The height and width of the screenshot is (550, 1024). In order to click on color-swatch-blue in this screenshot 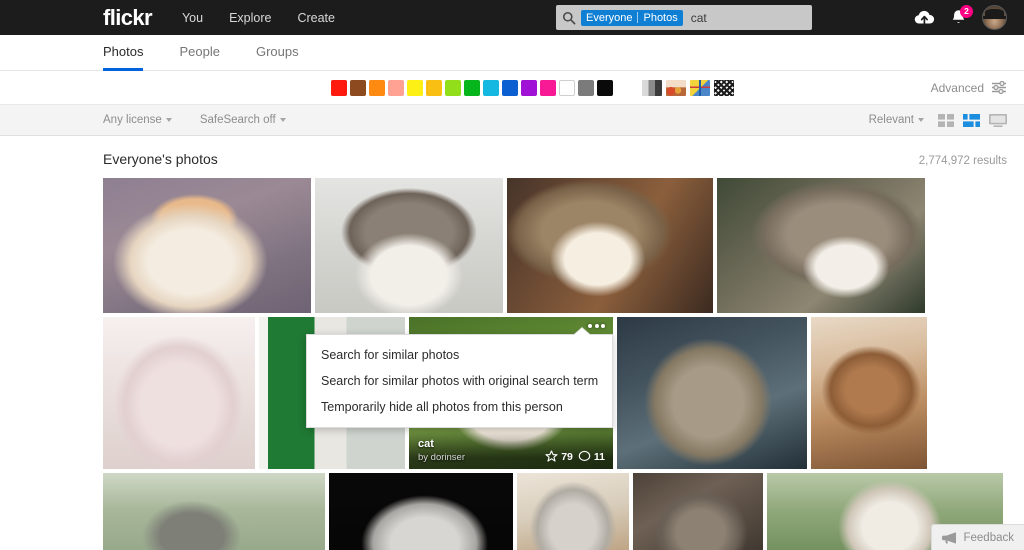, I will do `click(509, 87)`.